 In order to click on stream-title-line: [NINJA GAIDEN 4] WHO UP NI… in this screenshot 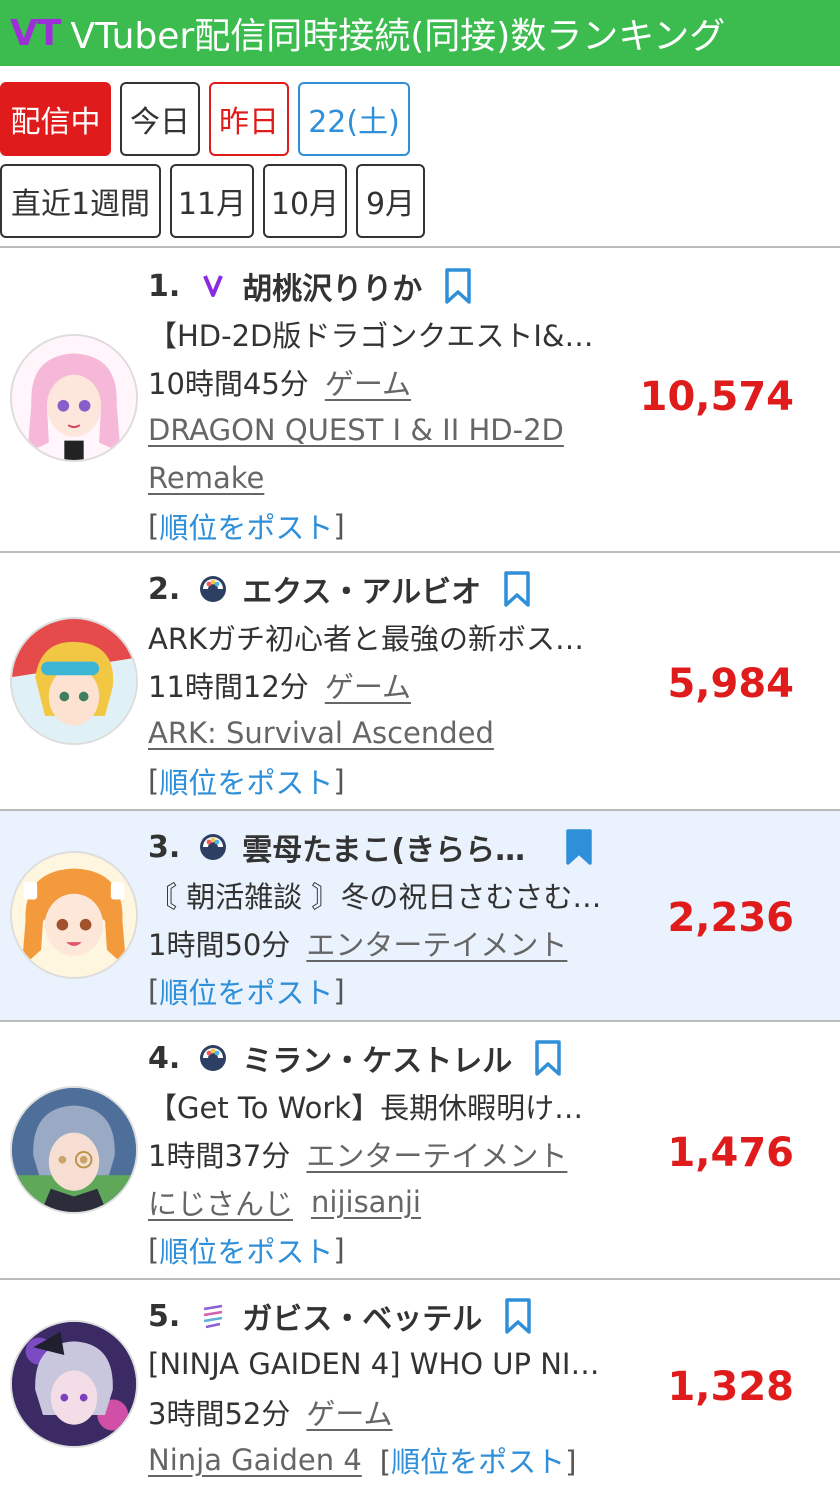, I will do `click(389, 1364)`.